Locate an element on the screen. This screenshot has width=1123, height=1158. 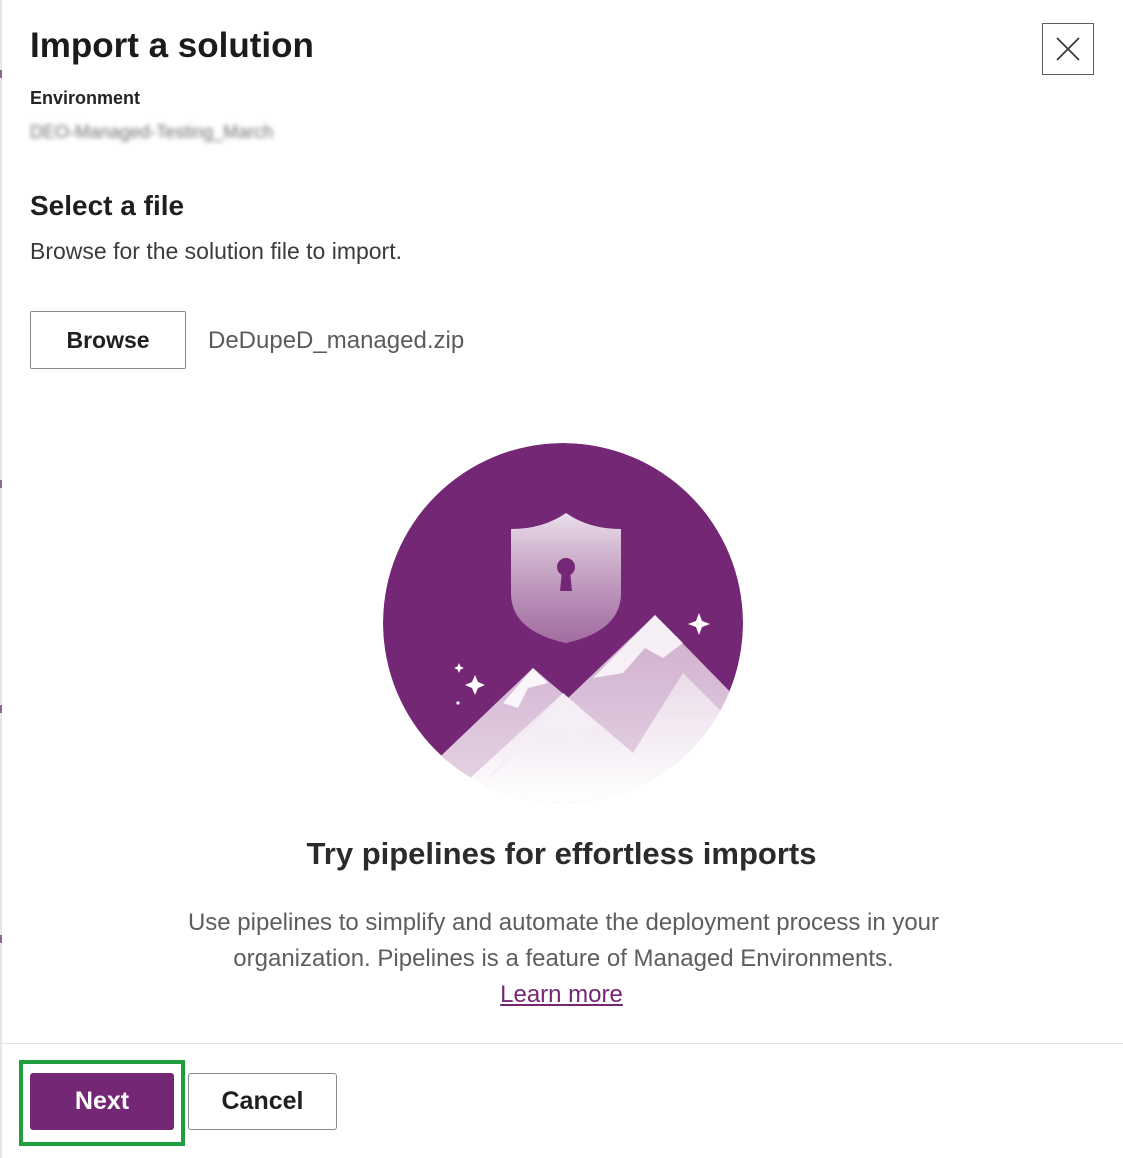
close-button is located at coordinates (1068, 49).